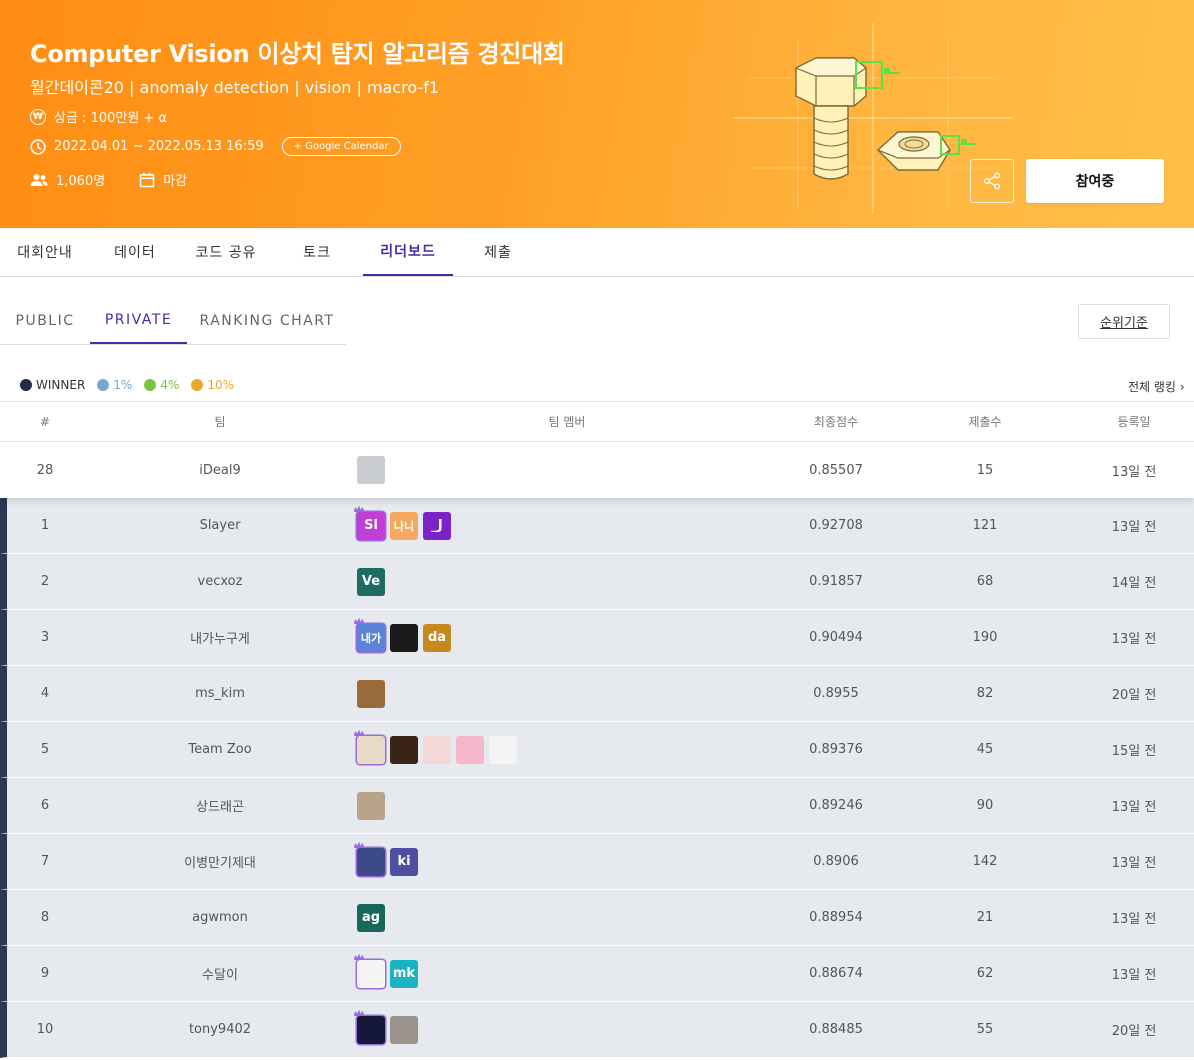 Image resolution: width=1194 pixels, height=1060 pixels. I want to click on tab-submit: 제출, so click(498, 252).